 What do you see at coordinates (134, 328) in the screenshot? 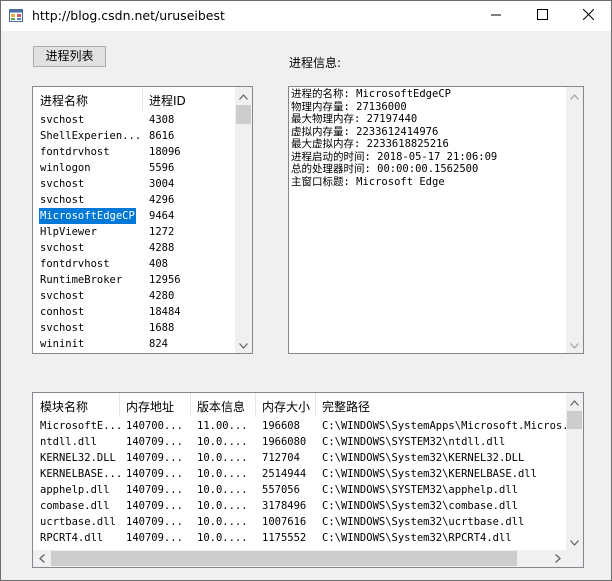
I see `table-row: svchost 1688` at bounding box center [134, 328].